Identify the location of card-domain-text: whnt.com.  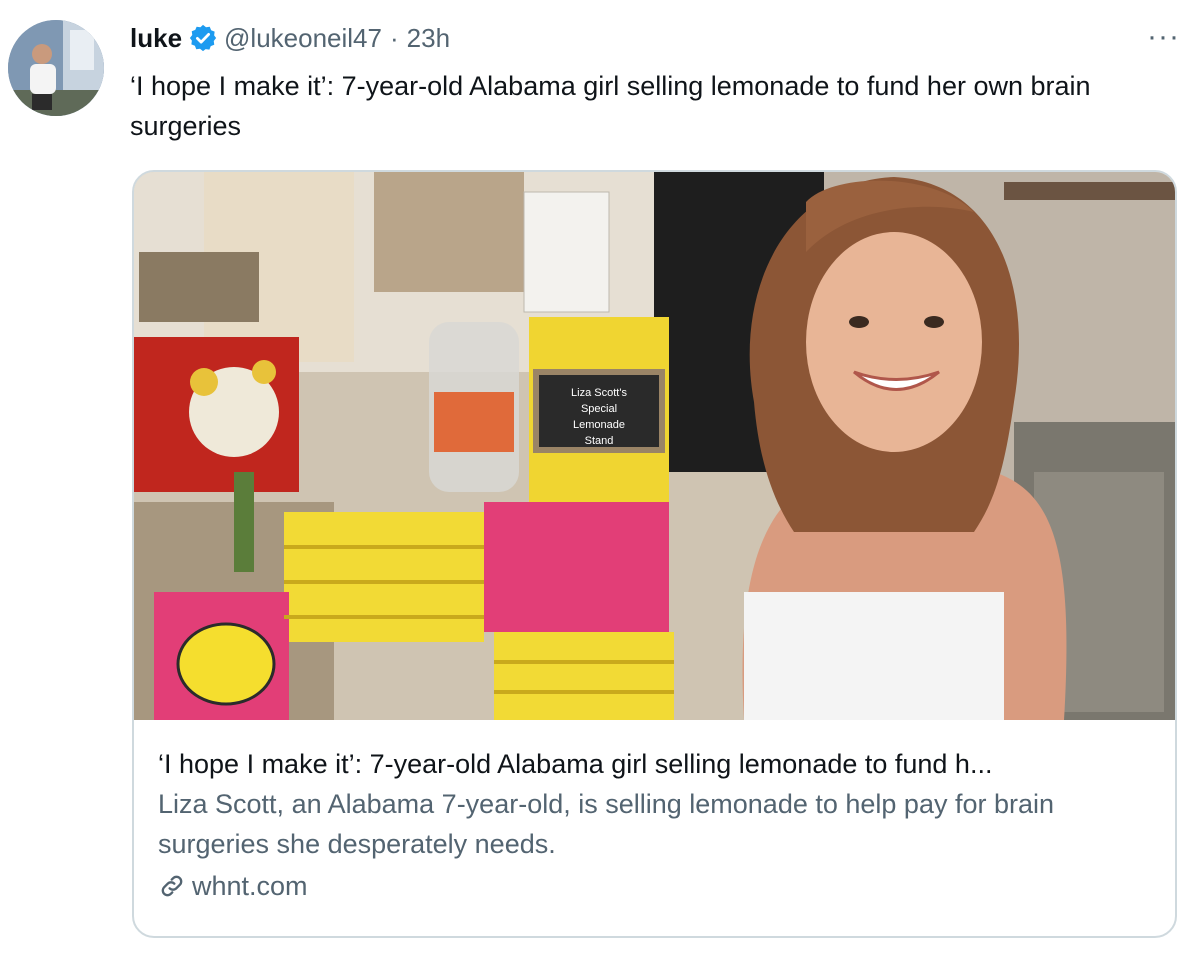
(250, 886).